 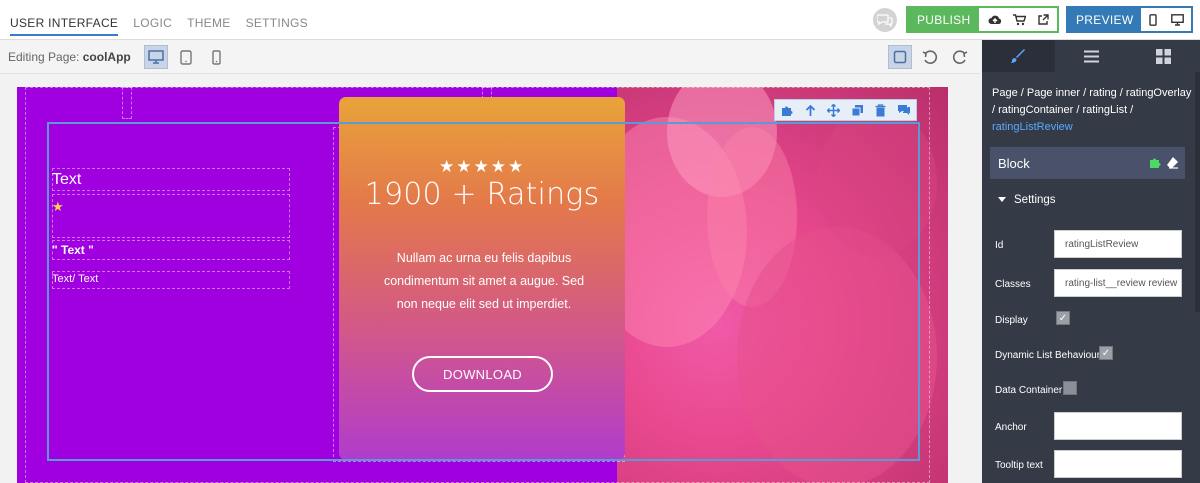 I want to click on copy-icon, so click(x=857, y=110).